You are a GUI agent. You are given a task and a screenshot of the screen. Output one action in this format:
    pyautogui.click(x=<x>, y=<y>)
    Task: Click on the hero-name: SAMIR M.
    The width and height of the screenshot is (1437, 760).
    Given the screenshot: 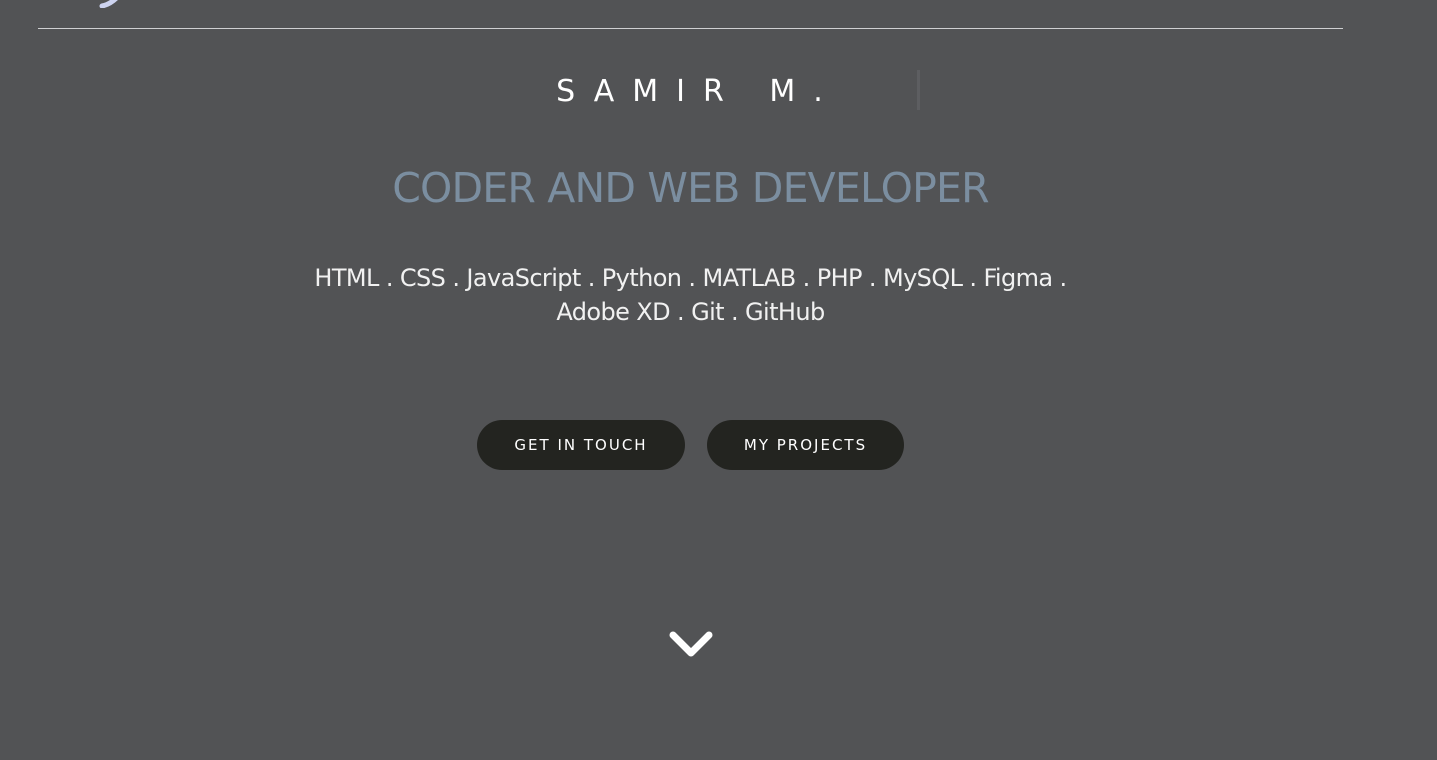 What is the action you would take?
    pyautogui.click(x=690, y=92)
    